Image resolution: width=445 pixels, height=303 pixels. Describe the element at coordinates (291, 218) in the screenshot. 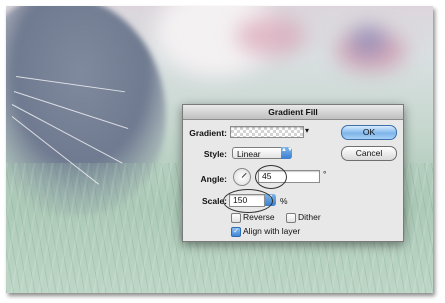

I see `dither-checkbox` at that location.